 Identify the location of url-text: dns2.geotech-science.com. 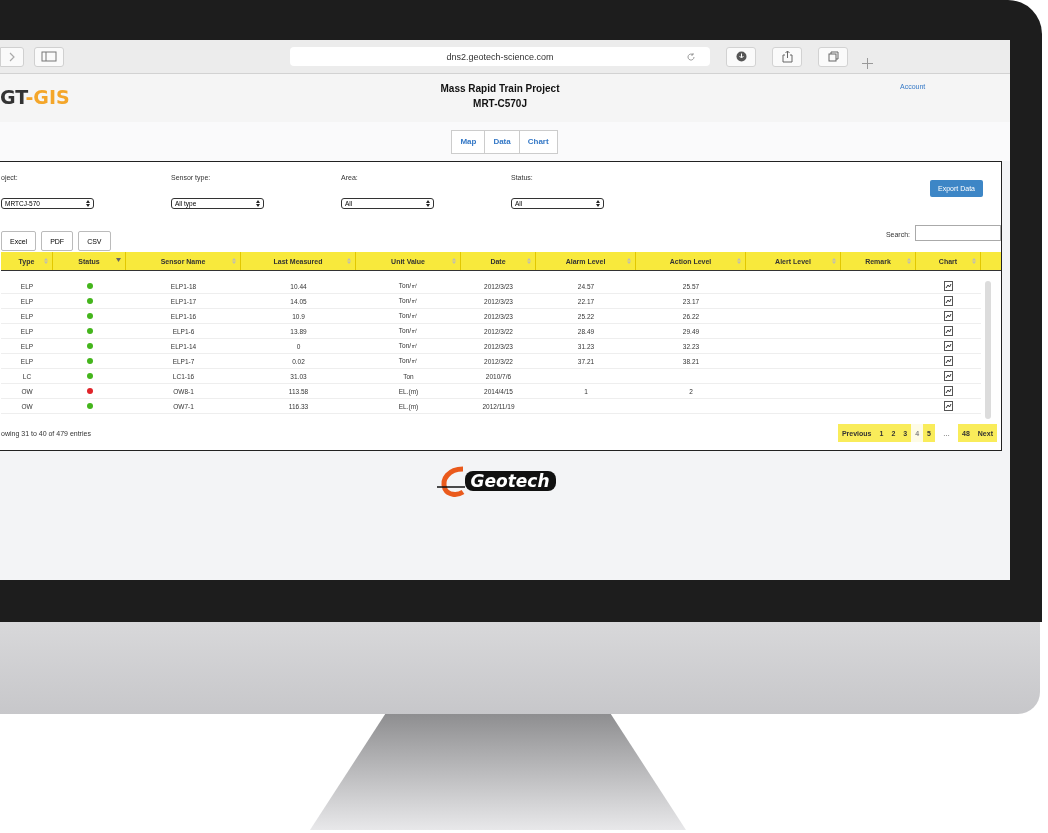
(500, 56).